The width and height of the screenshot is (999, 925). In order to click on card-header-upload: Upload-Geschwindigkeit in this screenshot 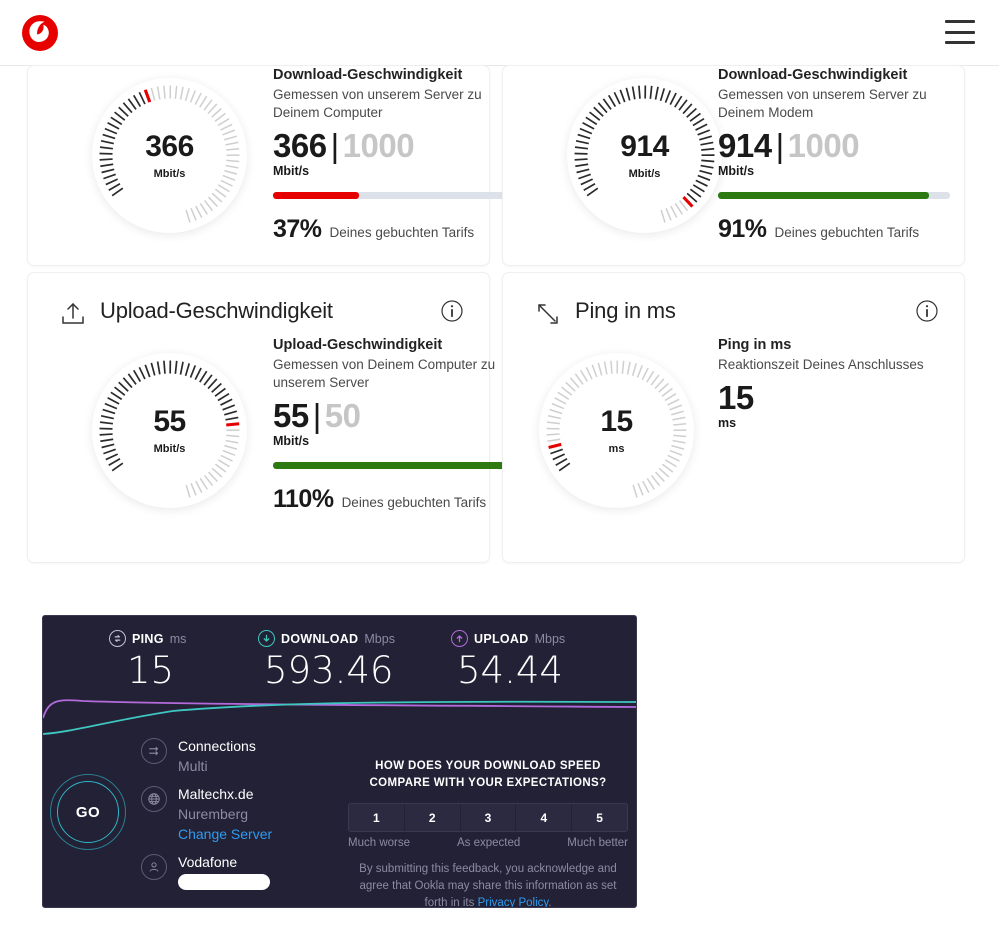, I will do `click(258, 317)`.